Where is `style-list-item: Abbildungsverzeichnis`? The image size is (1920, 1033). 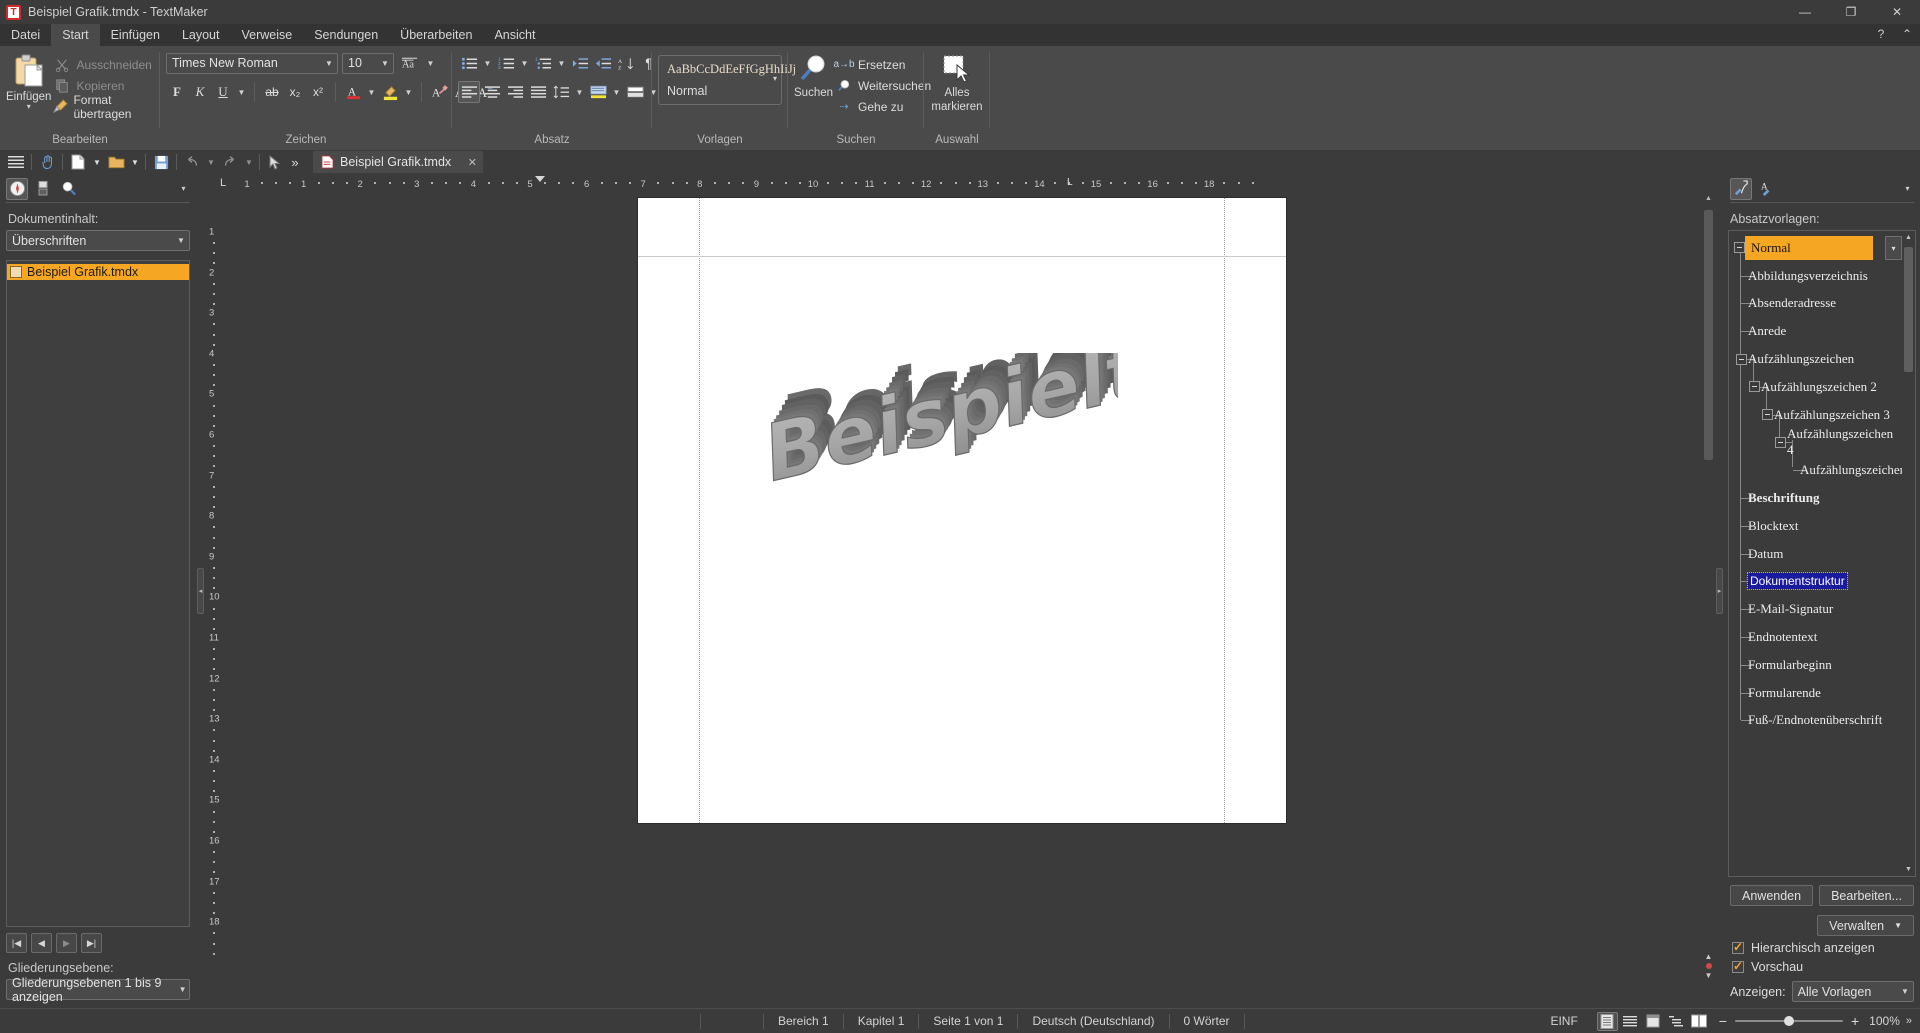
style-list-item: Abbildungsverzeichnis is located at coordinates (1815, 276).